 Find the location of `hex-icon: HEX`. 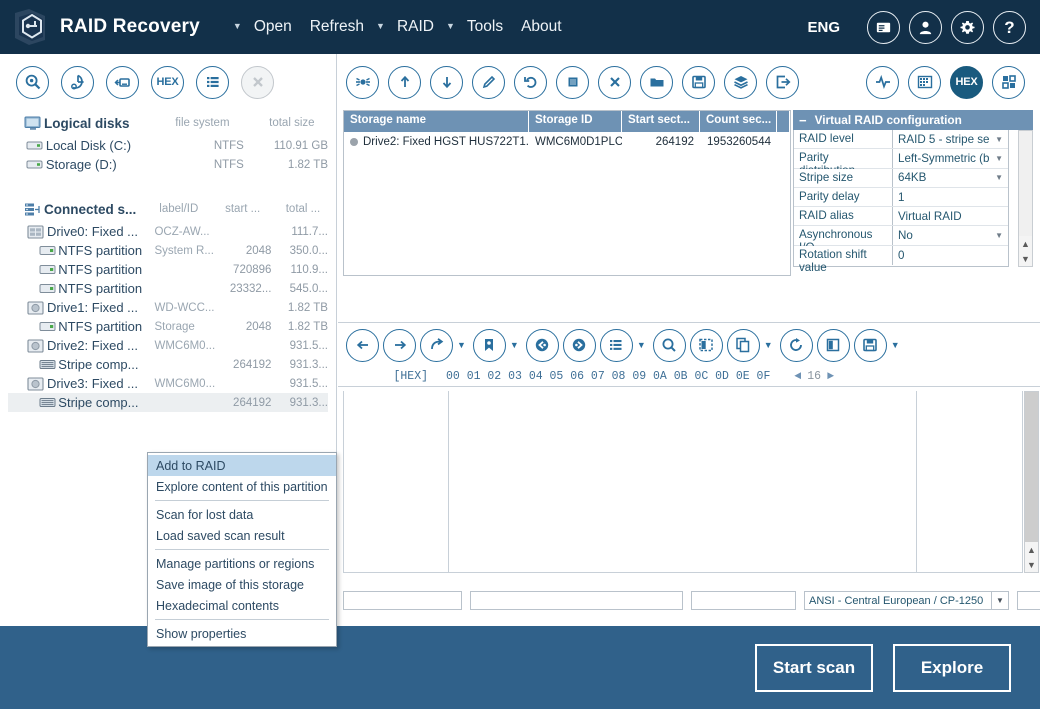

hex-icon: HEX is located at coordinates (167, 82).